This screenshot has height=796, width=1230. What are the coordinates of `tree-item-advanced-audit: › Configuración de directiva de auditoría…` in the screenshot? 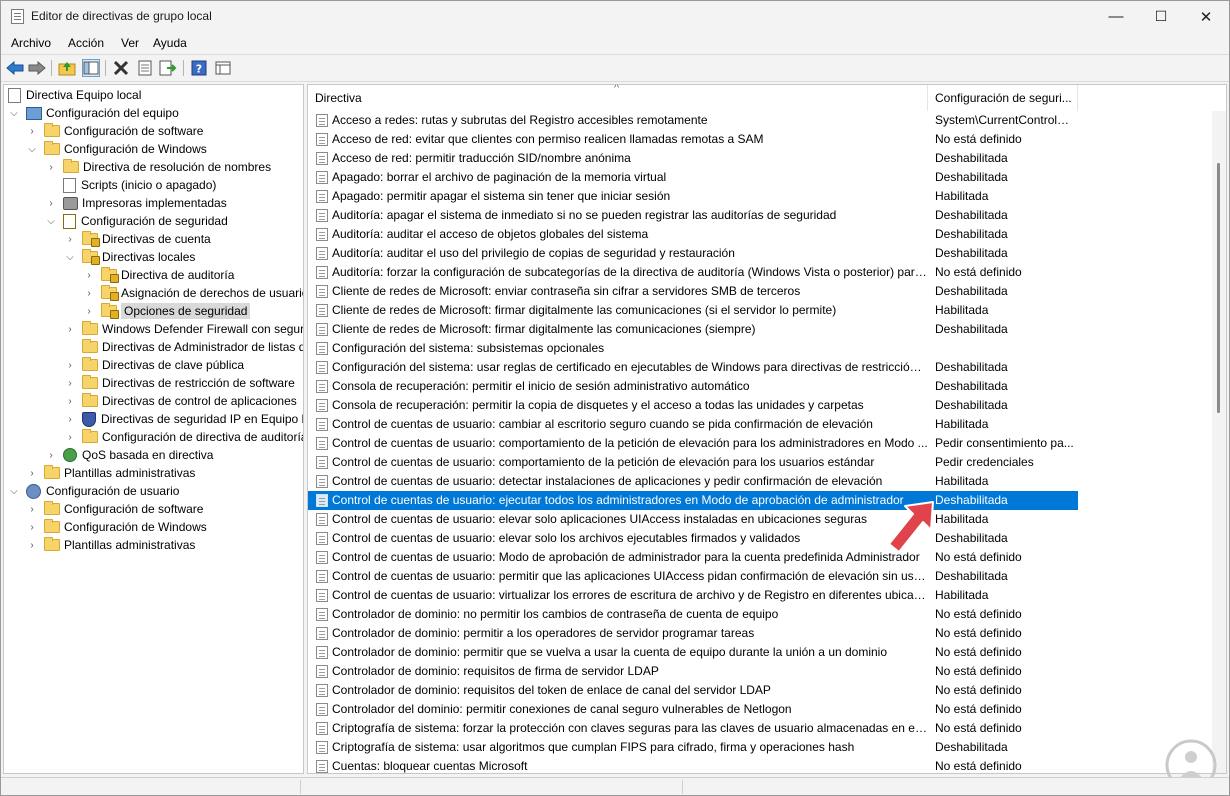 It's located at (183, 437).